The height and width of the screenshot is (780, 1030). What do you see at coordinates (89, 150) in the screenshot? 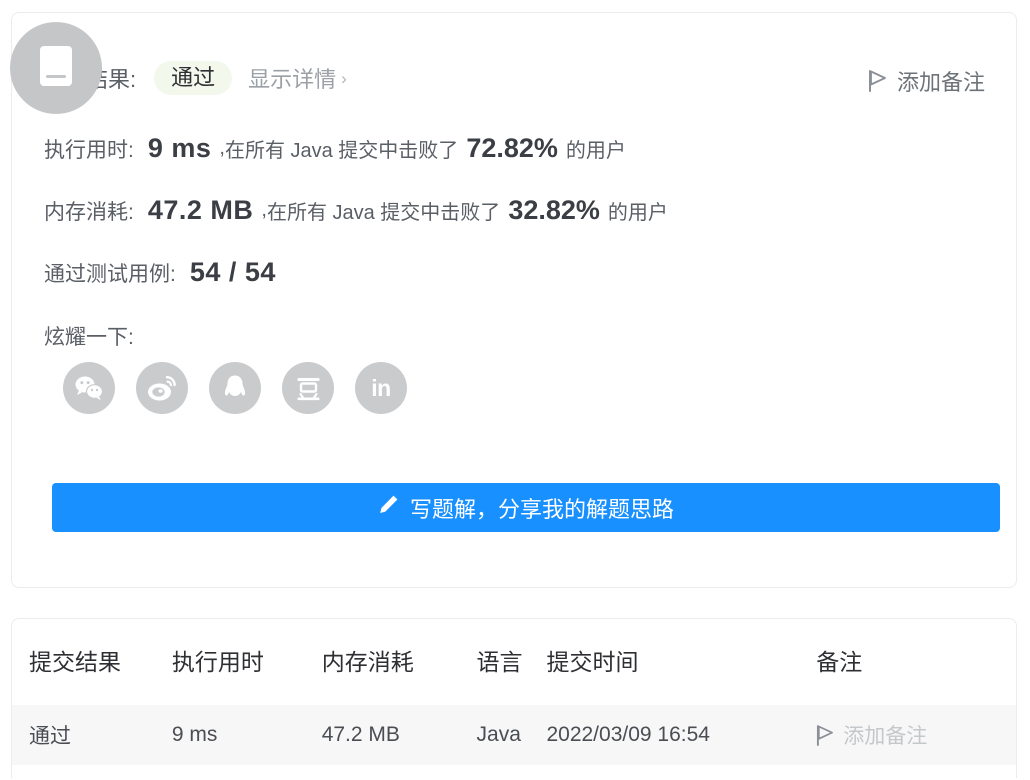
I see `runtime-label: 执行用时:` at bounding box center [89, 150].